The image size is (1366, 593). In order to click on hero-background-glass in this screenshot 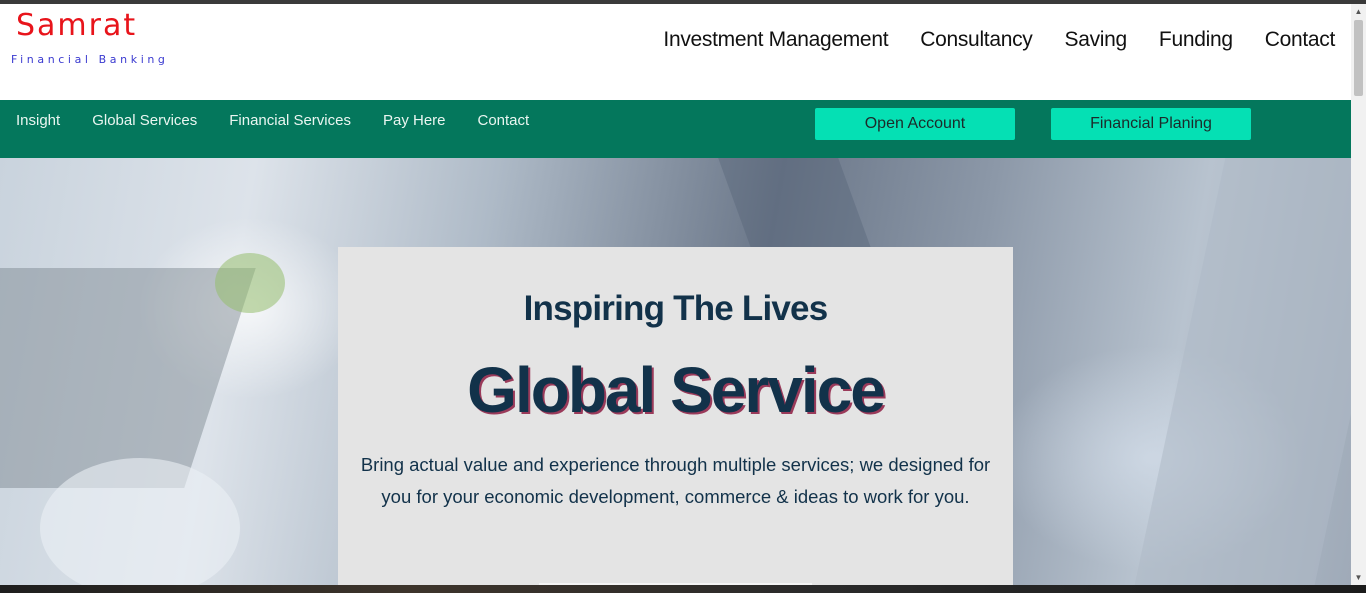, I will do `click(140, 521)`.